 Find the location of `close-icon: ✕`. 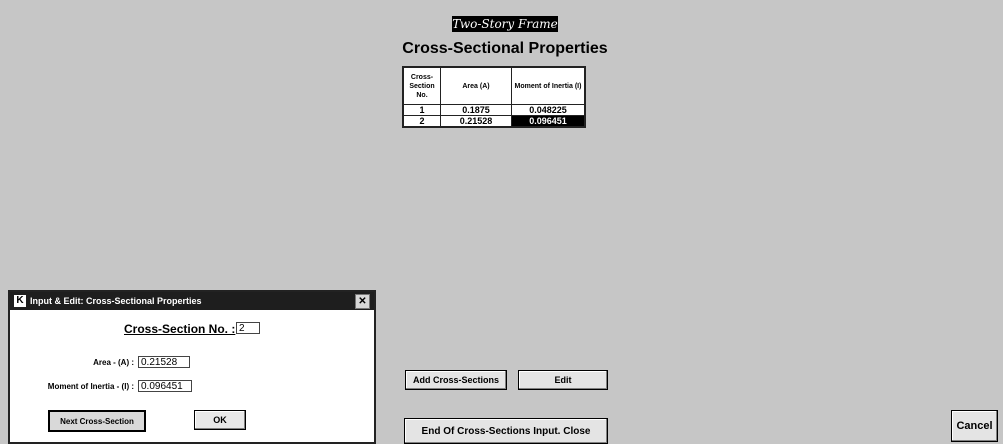

close-icon: ✕ is located at coordinates (362, 301).